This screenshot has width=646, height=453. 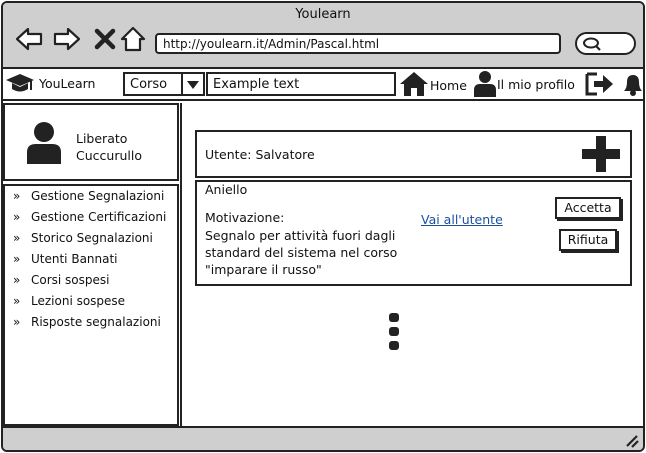 I want to click on vertical-dots-icon, so click(x=394, y=332).